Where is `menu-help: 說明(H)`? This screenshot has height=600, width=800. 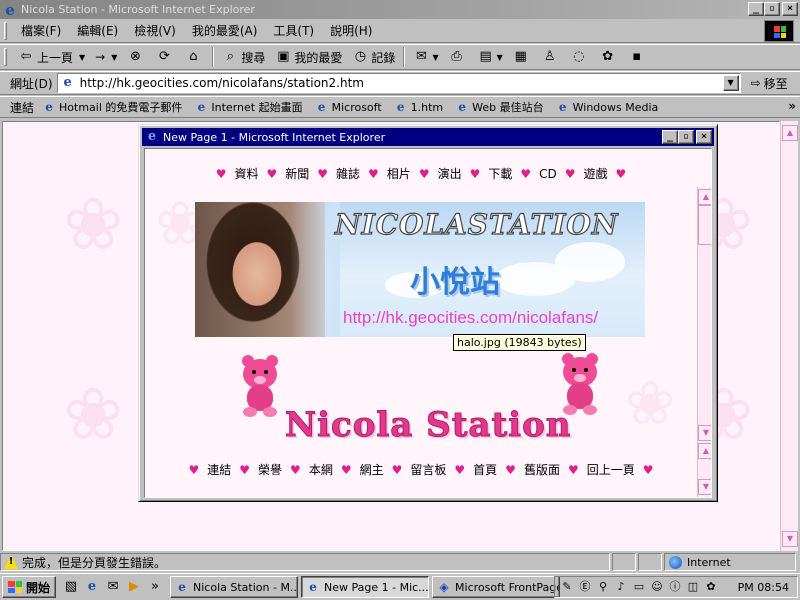 menu-help: 說明(H) is located at coordinates (351, 30).